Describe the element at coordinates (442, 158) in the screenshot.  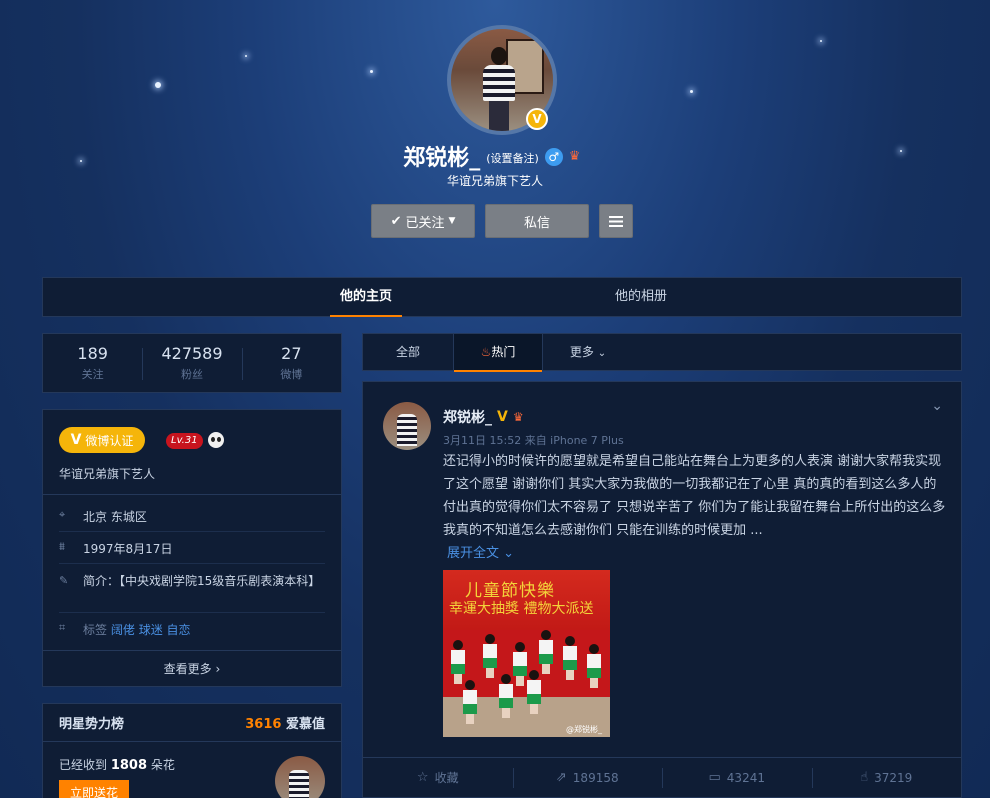
I see `profile-name: 郑锐彬_` at that location.